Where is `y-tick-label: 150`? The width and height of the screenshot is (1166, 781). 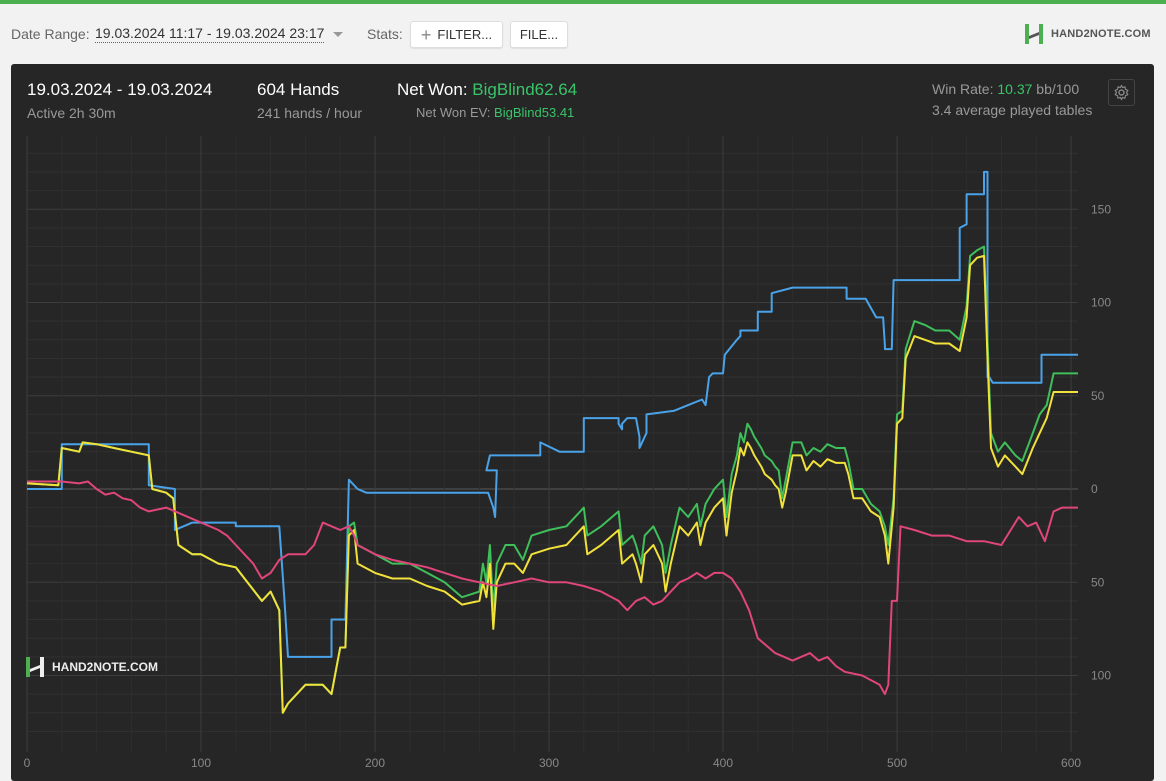 y-tick-label: 150 is located at coordinates (1101, 209).